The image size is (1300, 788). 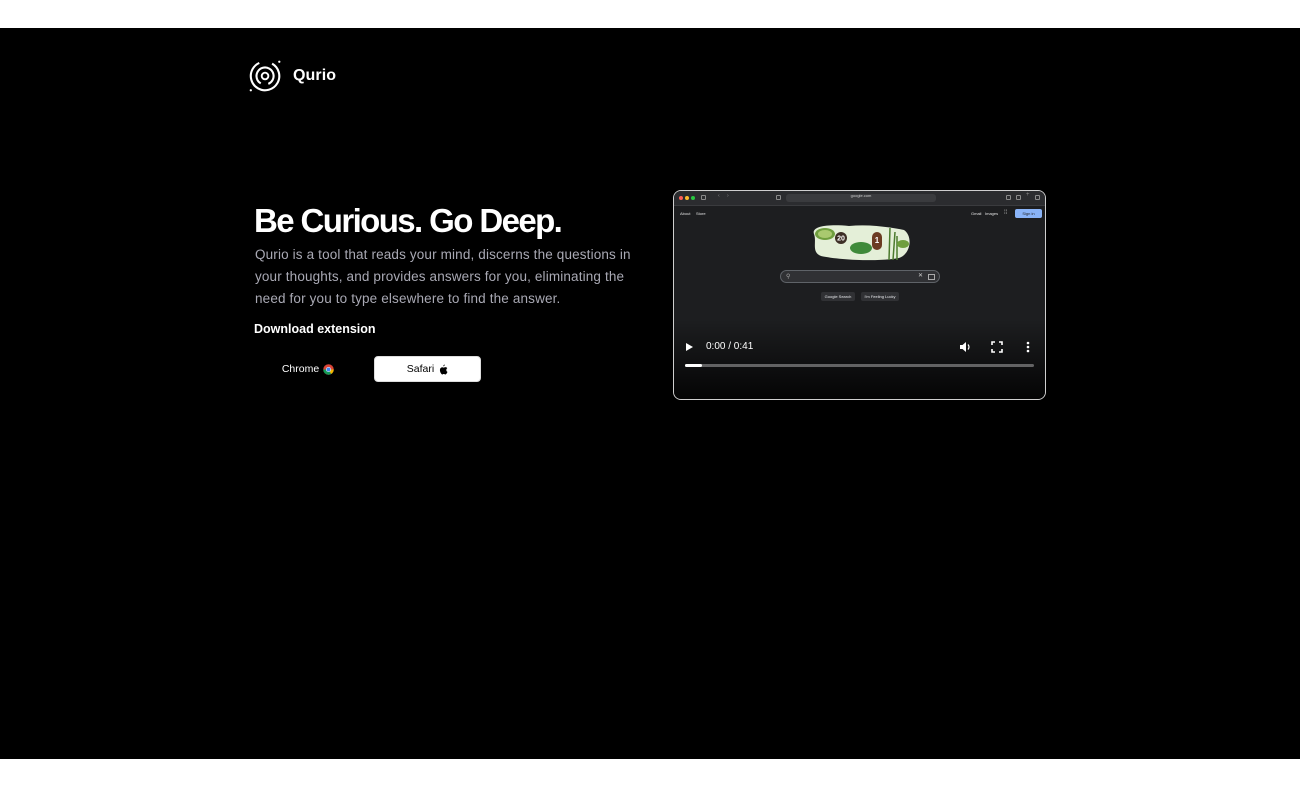 I want to click on brand-name: Qurio, so click(x=315, y=75).